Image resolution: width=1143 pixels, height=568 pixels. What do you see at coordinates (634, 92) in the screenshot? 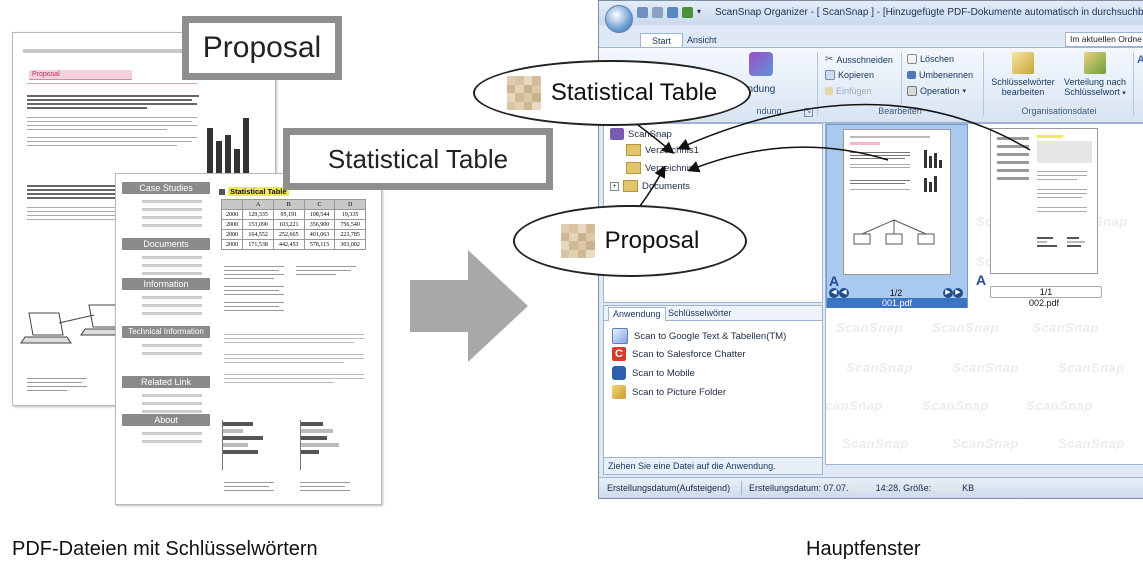
I see `bubble-statistical-table-label: Statistical Table` at bounding box center [634, 92].